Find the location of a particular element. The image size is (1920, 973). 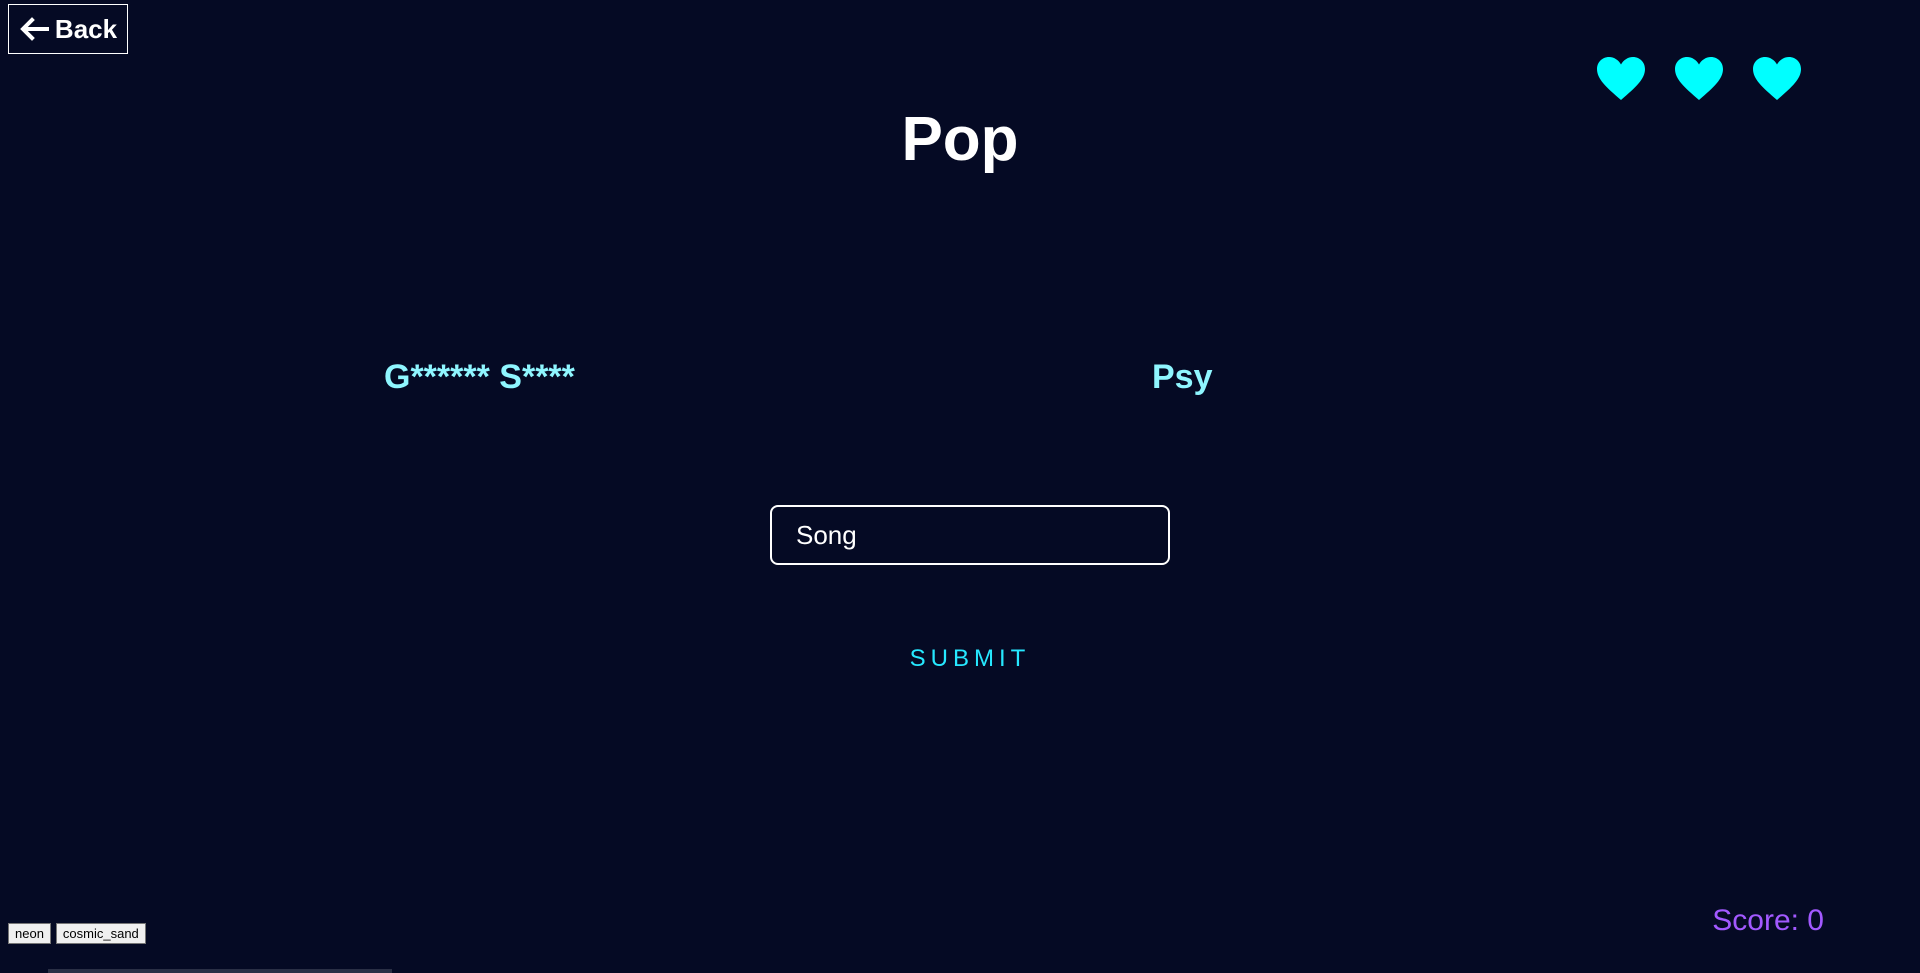

back-button: Back is located at coordinates (68, 29).